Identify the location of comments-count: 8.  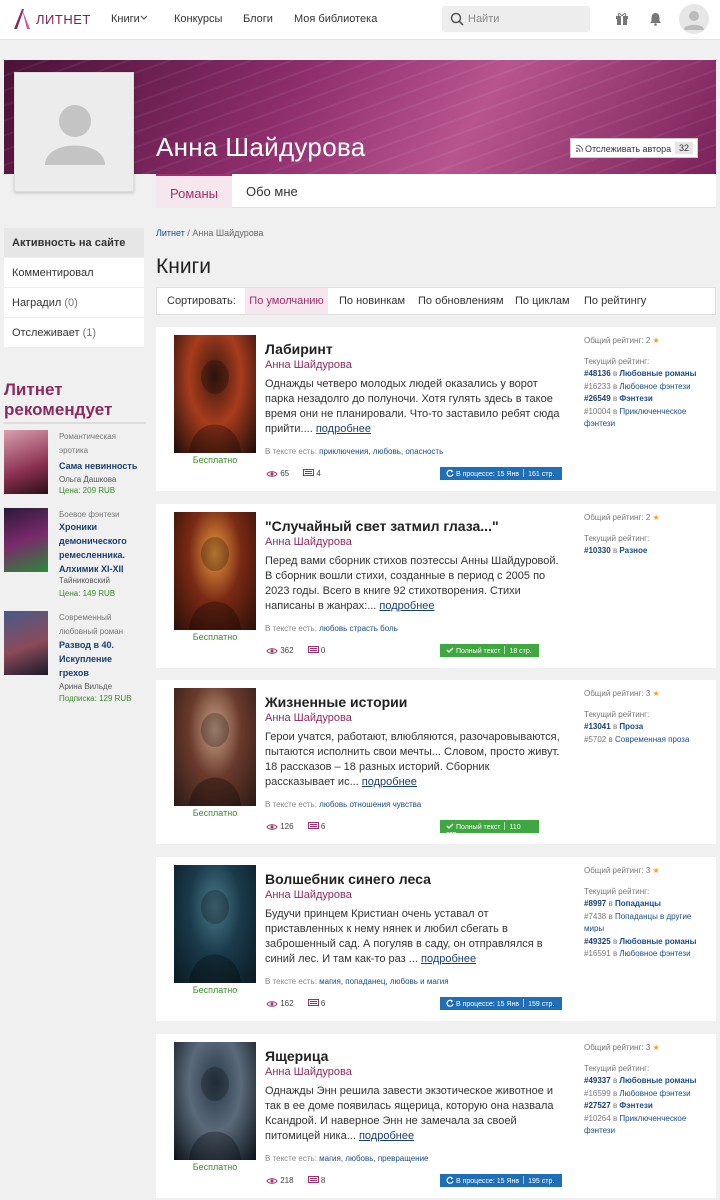
(323, 1180).